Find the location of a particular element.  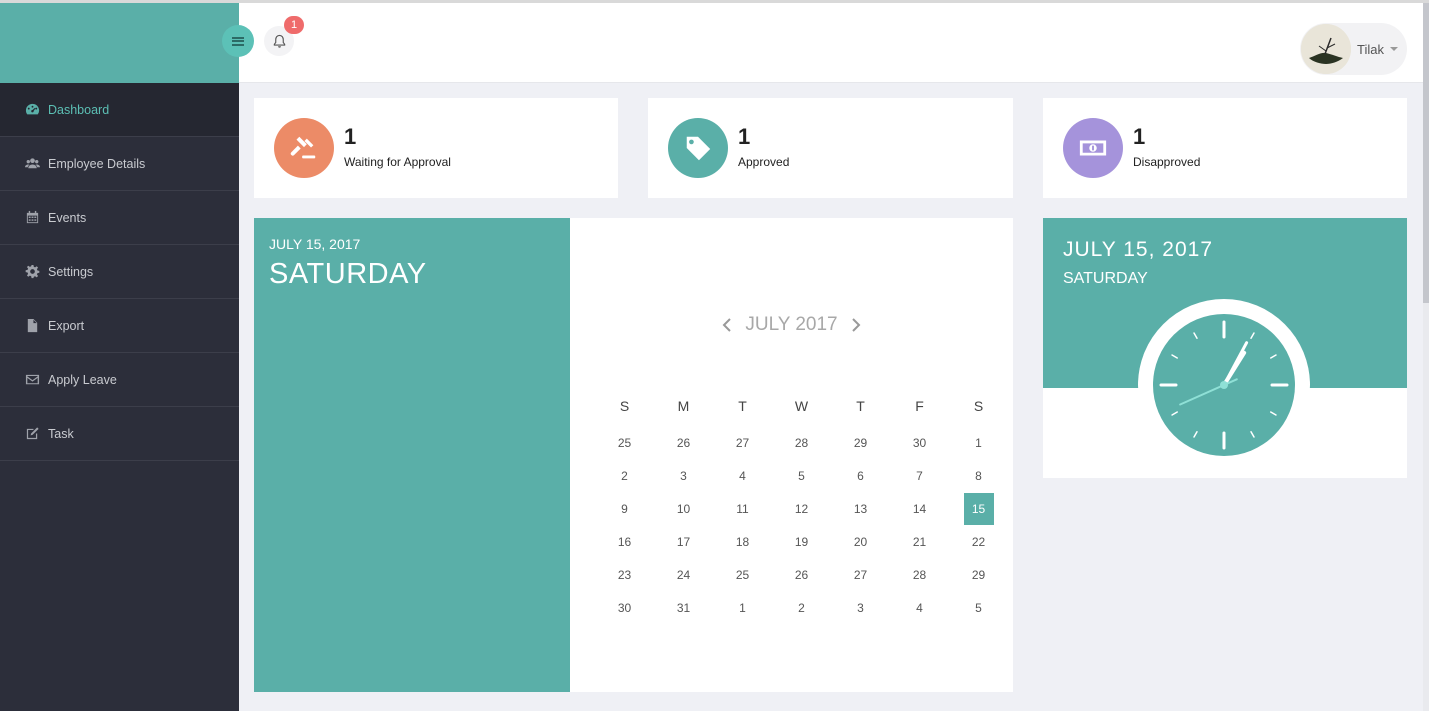

sidebar-item-label: Employee Details is located at coordinates (97, 163).